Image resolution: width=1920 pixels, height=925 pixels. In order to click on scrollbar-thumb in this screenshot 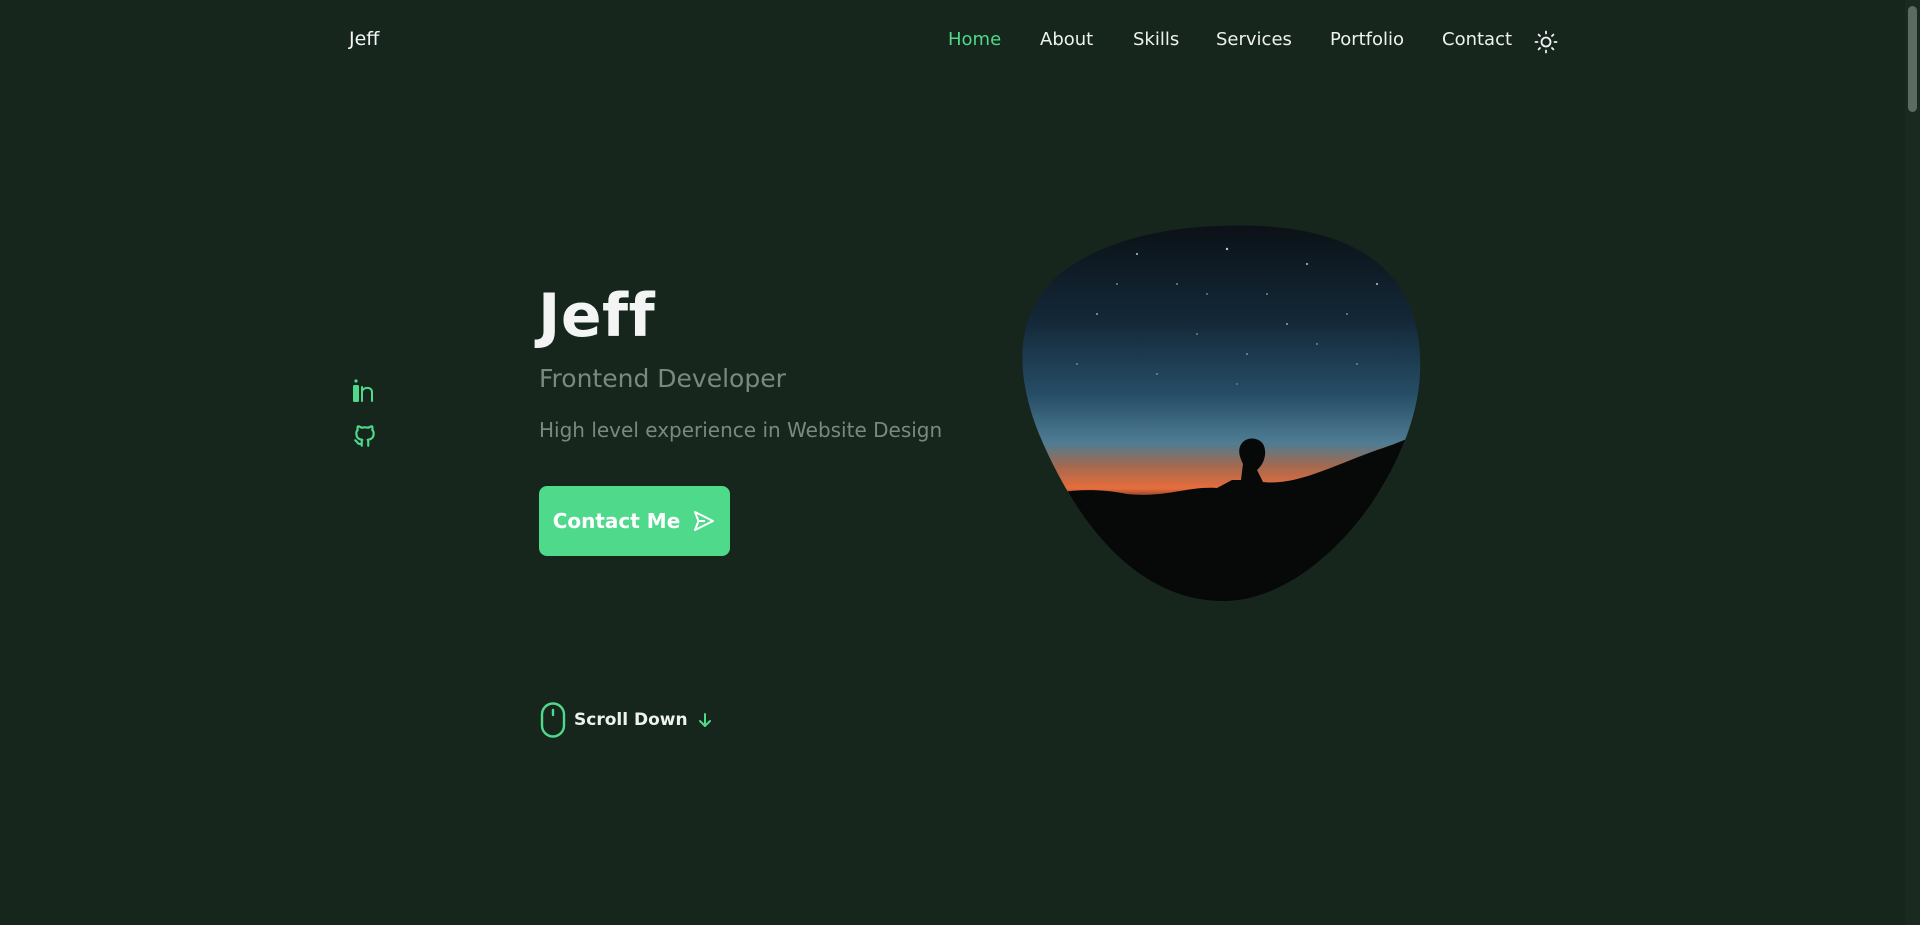, I will do `click(1912, 59)`.